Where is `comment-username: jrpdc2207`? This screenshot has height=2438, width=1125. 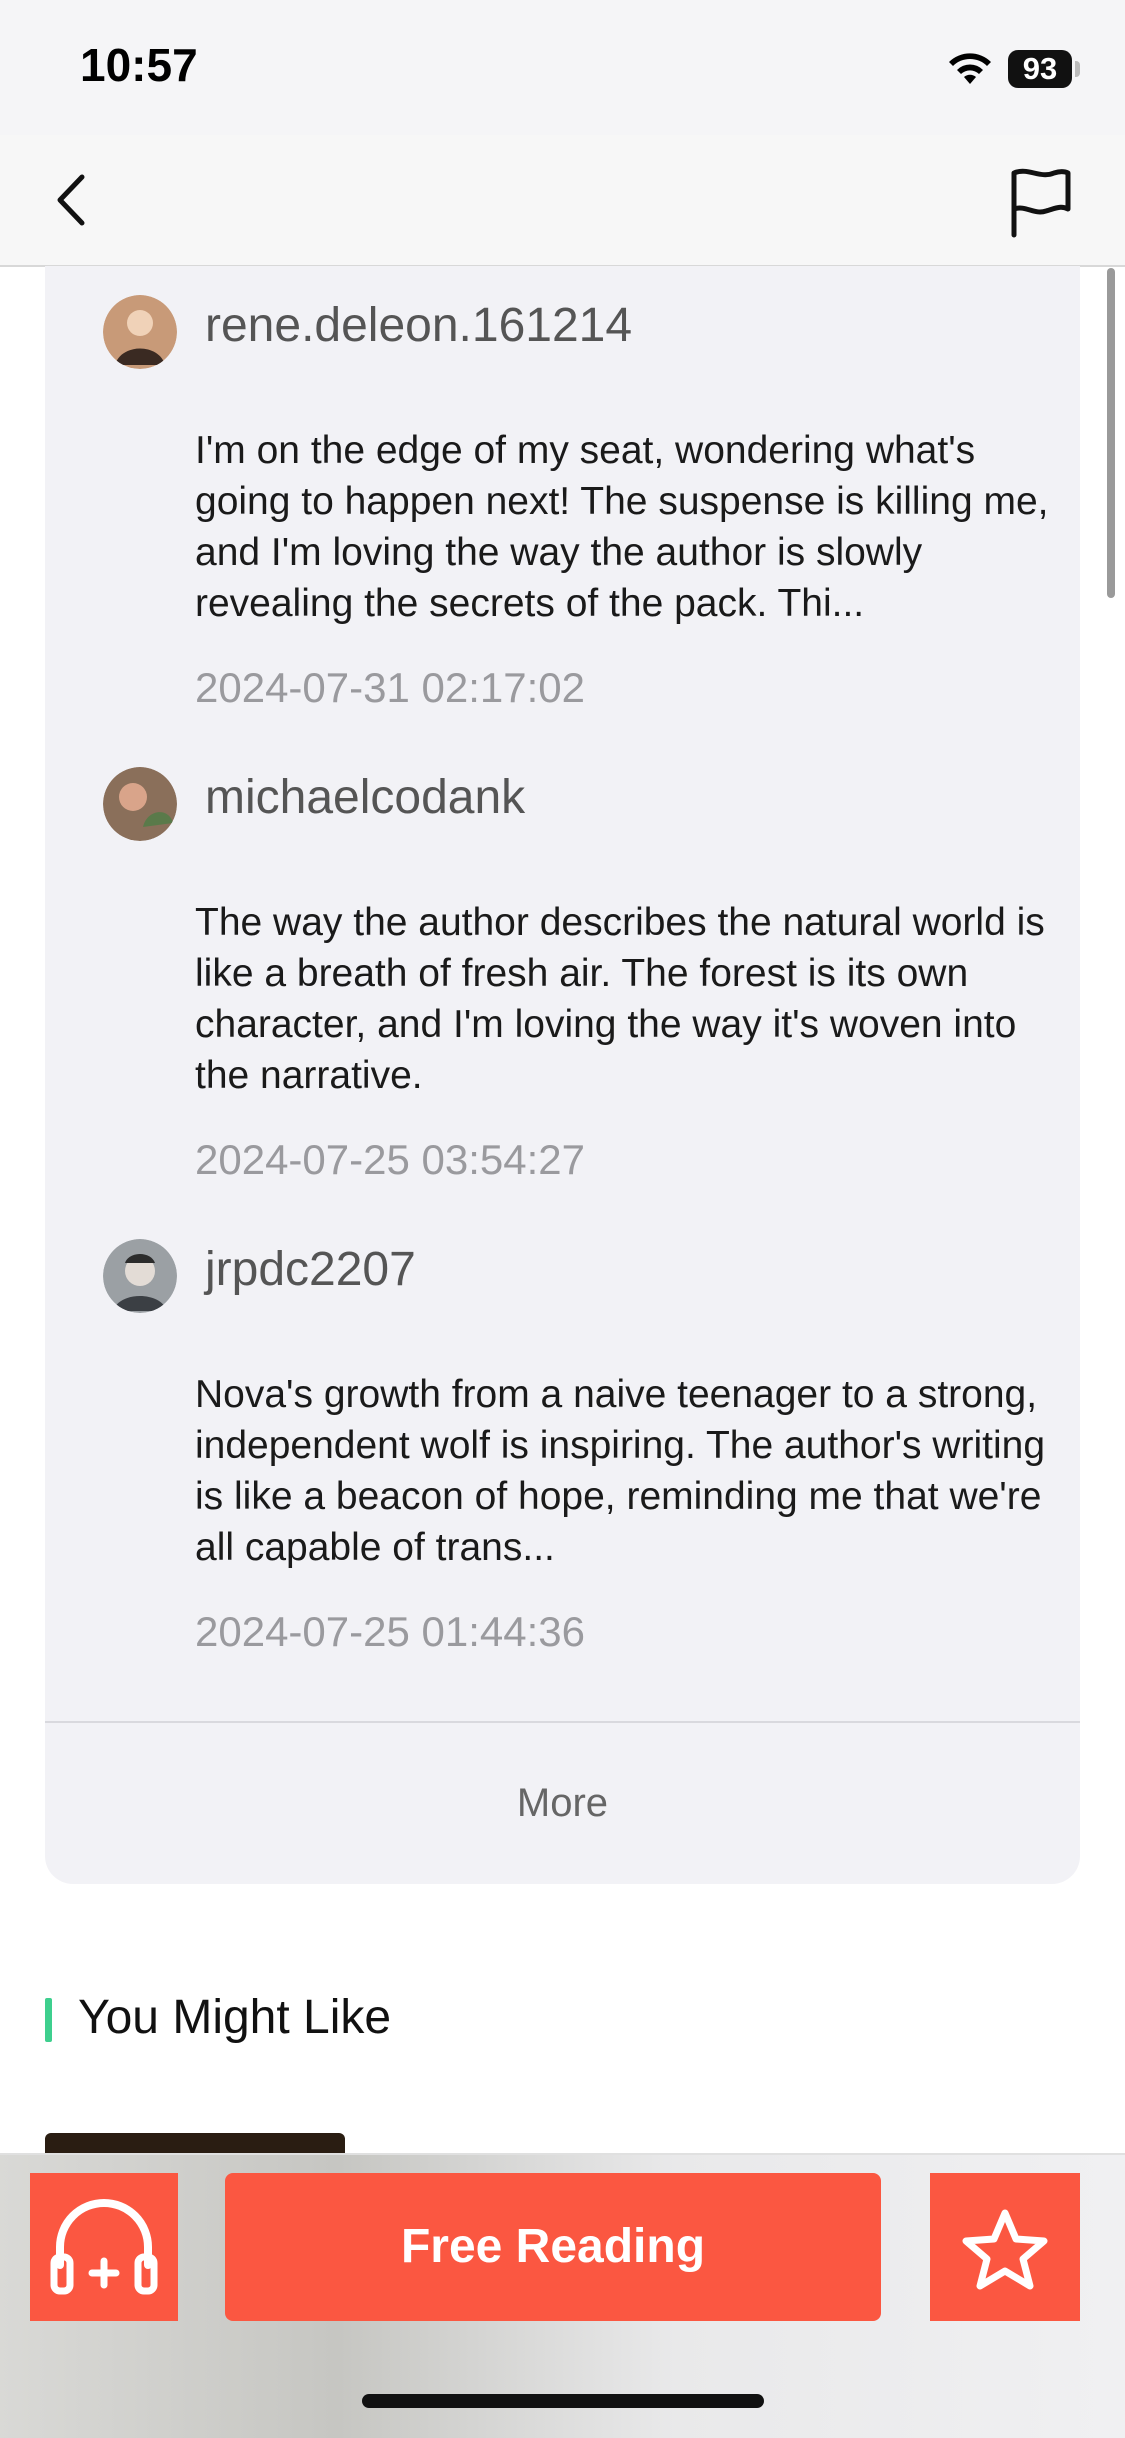
comment-username: jrpdc2207 is located at coordinates (310, 1269).